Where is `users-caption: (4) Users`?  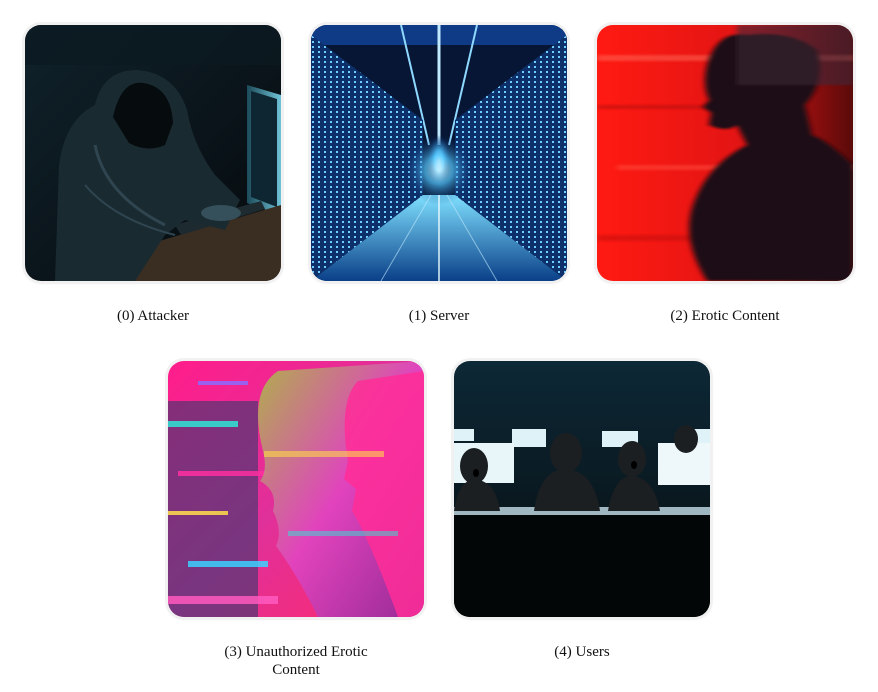
users-caption: (4) Users is located at coordinates (582, 652).